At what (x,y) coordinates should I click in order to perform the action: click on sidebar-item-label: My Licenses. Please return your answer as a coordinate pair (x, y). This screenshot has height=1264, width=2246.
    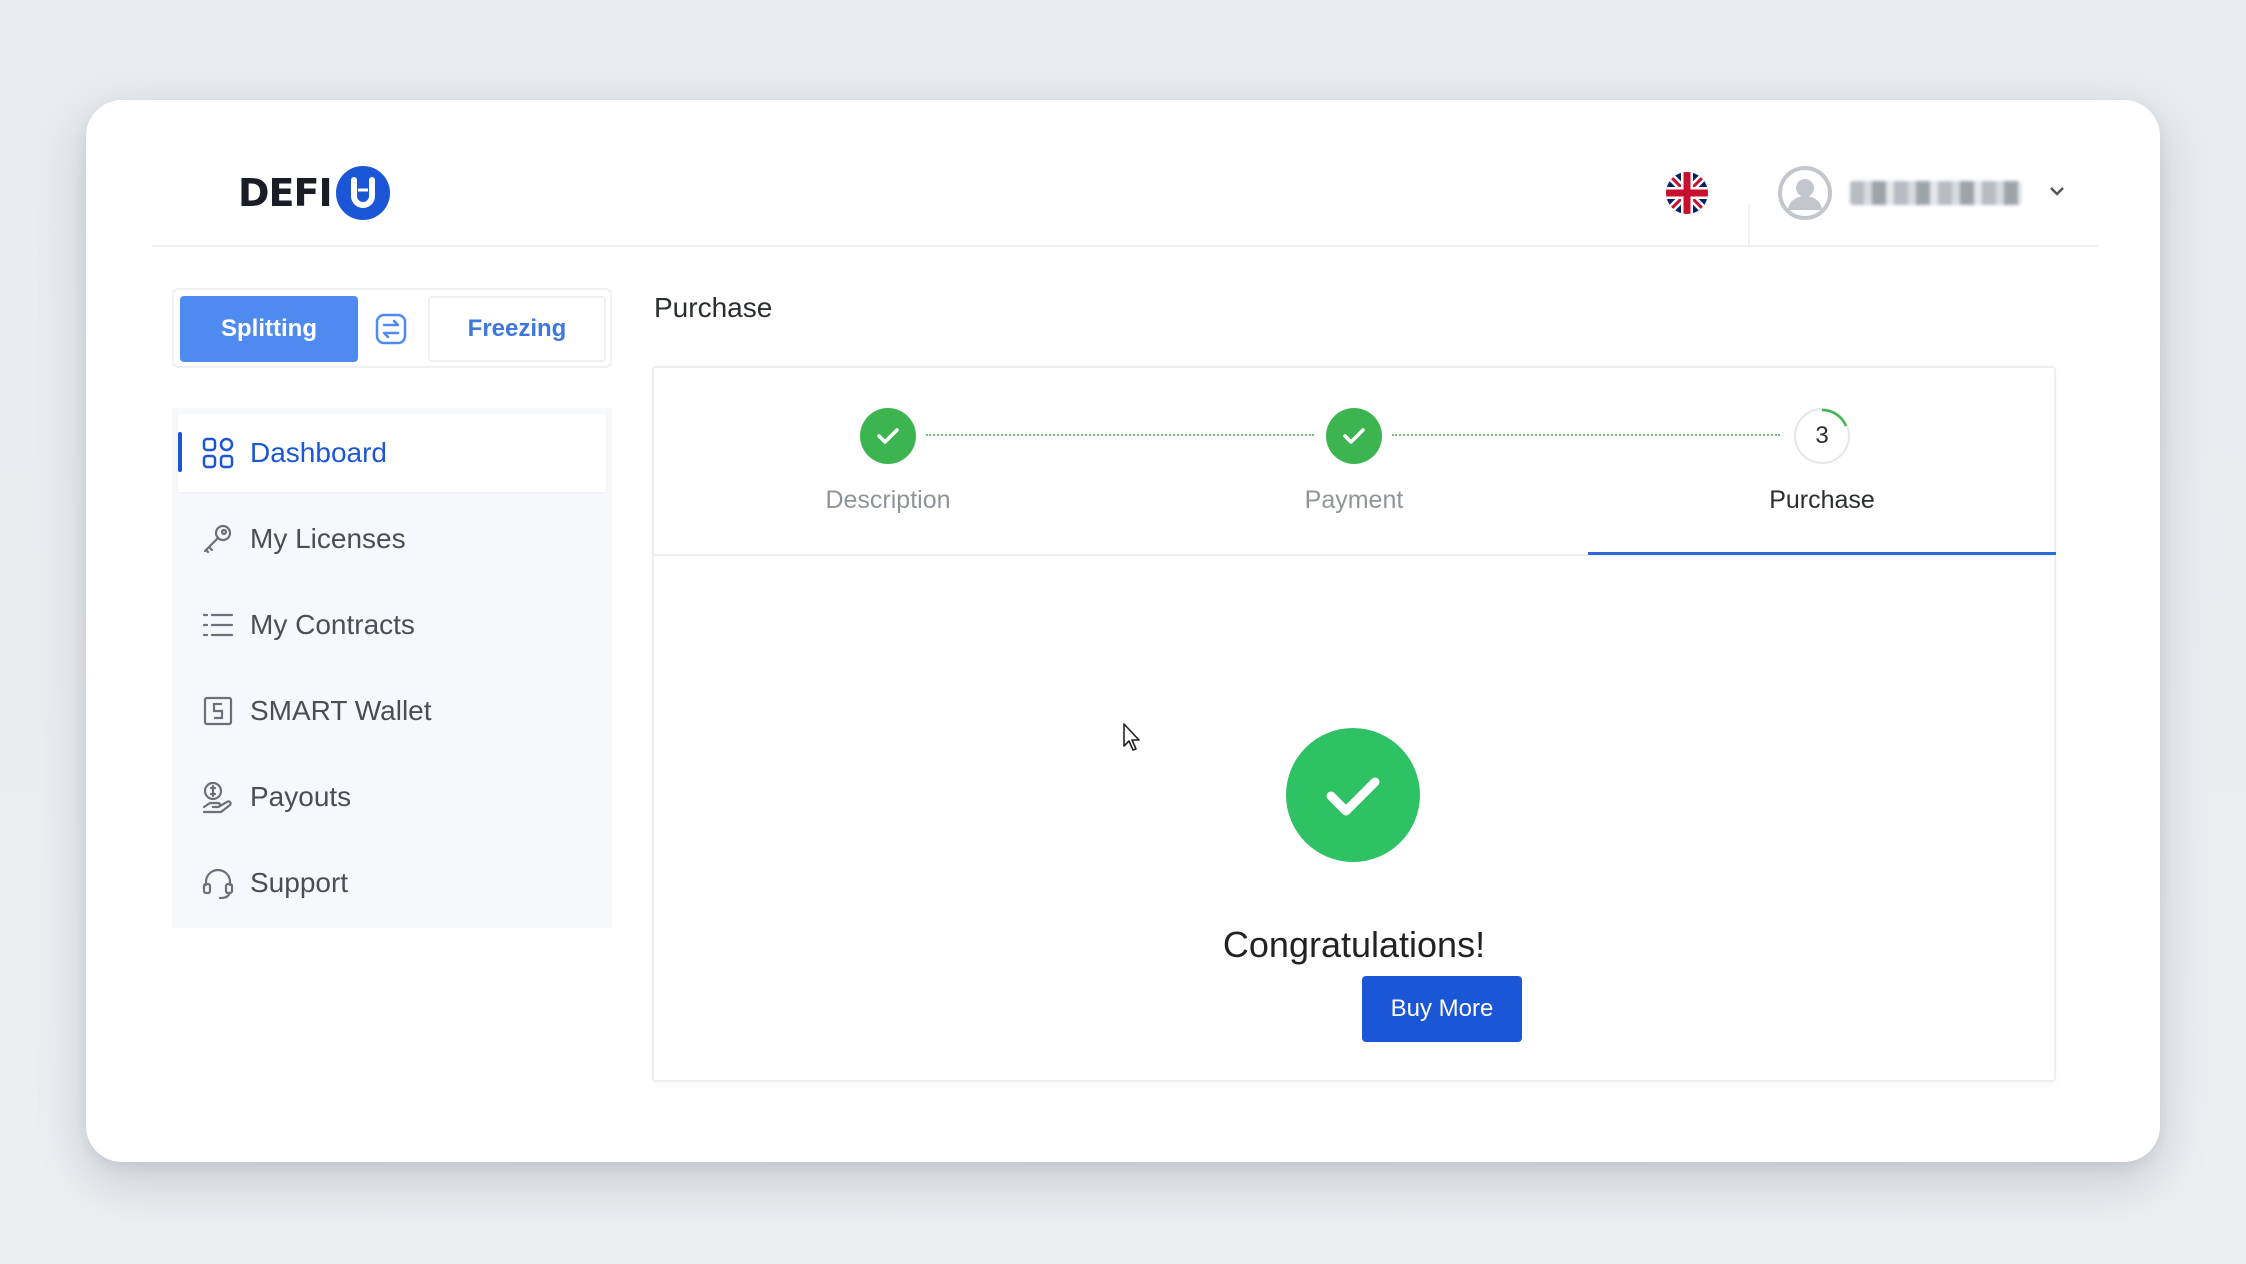
    Looking at the image, I should click on (328, 538).